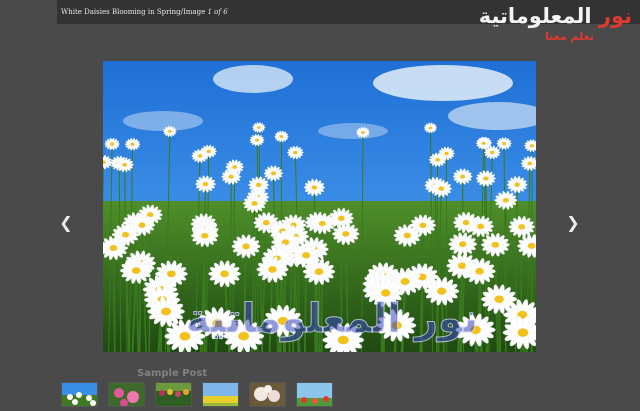 The width and height of the screenshot is (640, 411). What do you see at coordinates (569, 36) in the screenshot?
I see `logo-tagline: تعلم معنا` at bounding box center [569, 36].